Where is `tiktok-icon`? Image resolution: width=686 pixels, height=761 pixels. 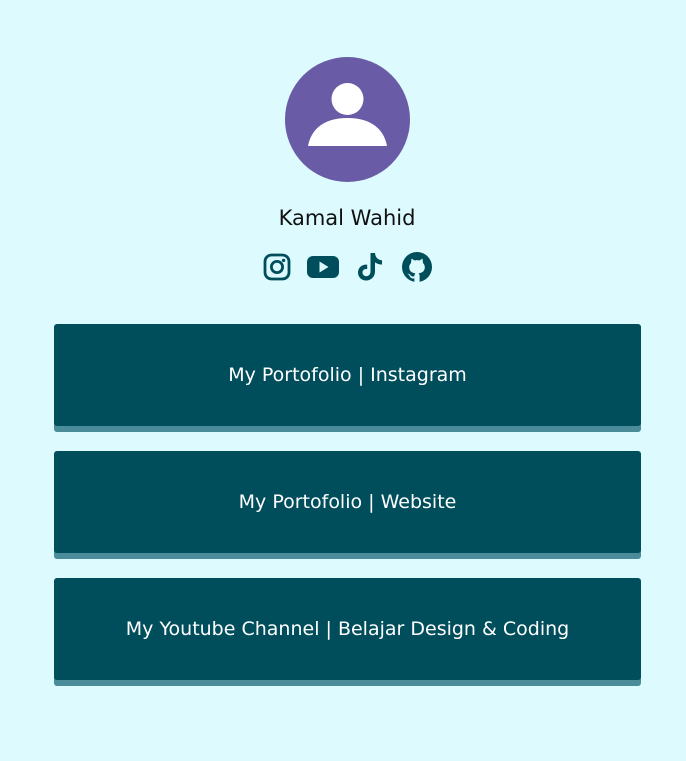 tiktok-icon is located at coordinates (370, 267).